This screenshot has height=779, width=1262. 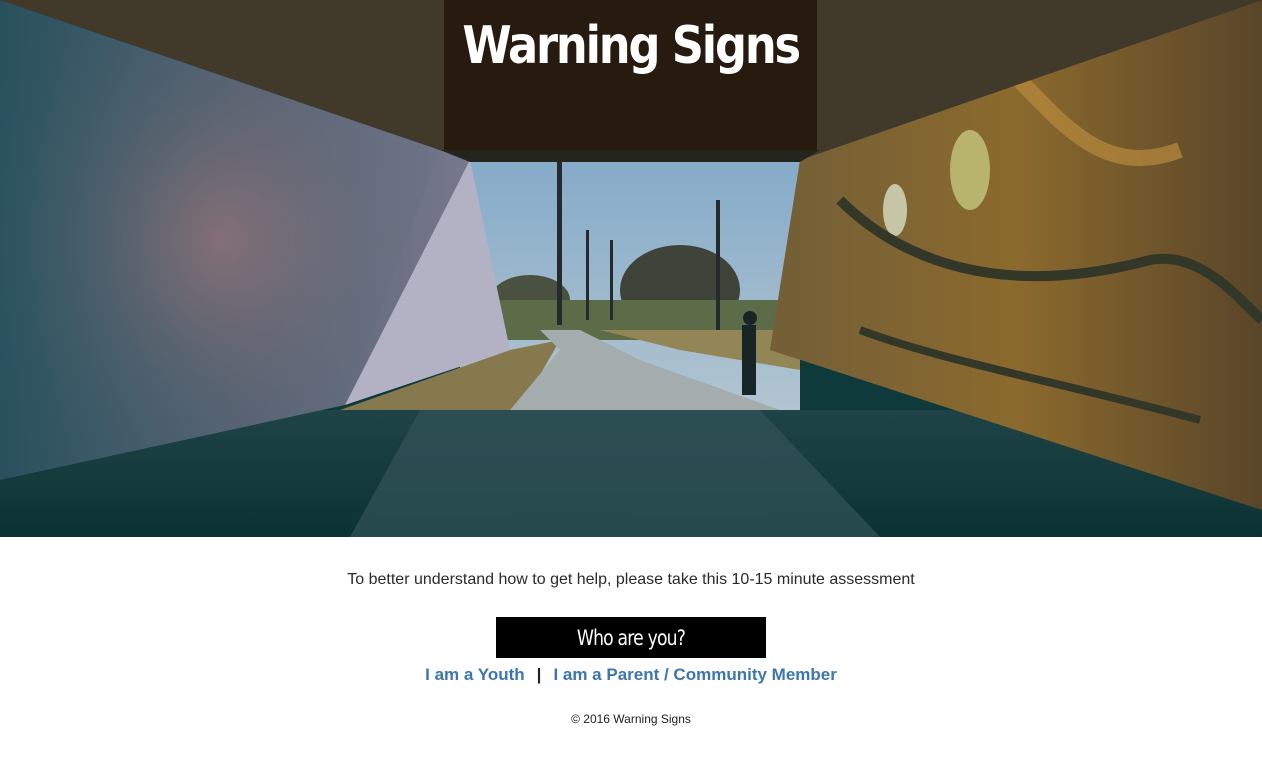 What do you see at coordinates (694, 674) in the screenshot?
I see `parent-community-link: I am a Parent / Community Member` at bounding box center [694, 674].